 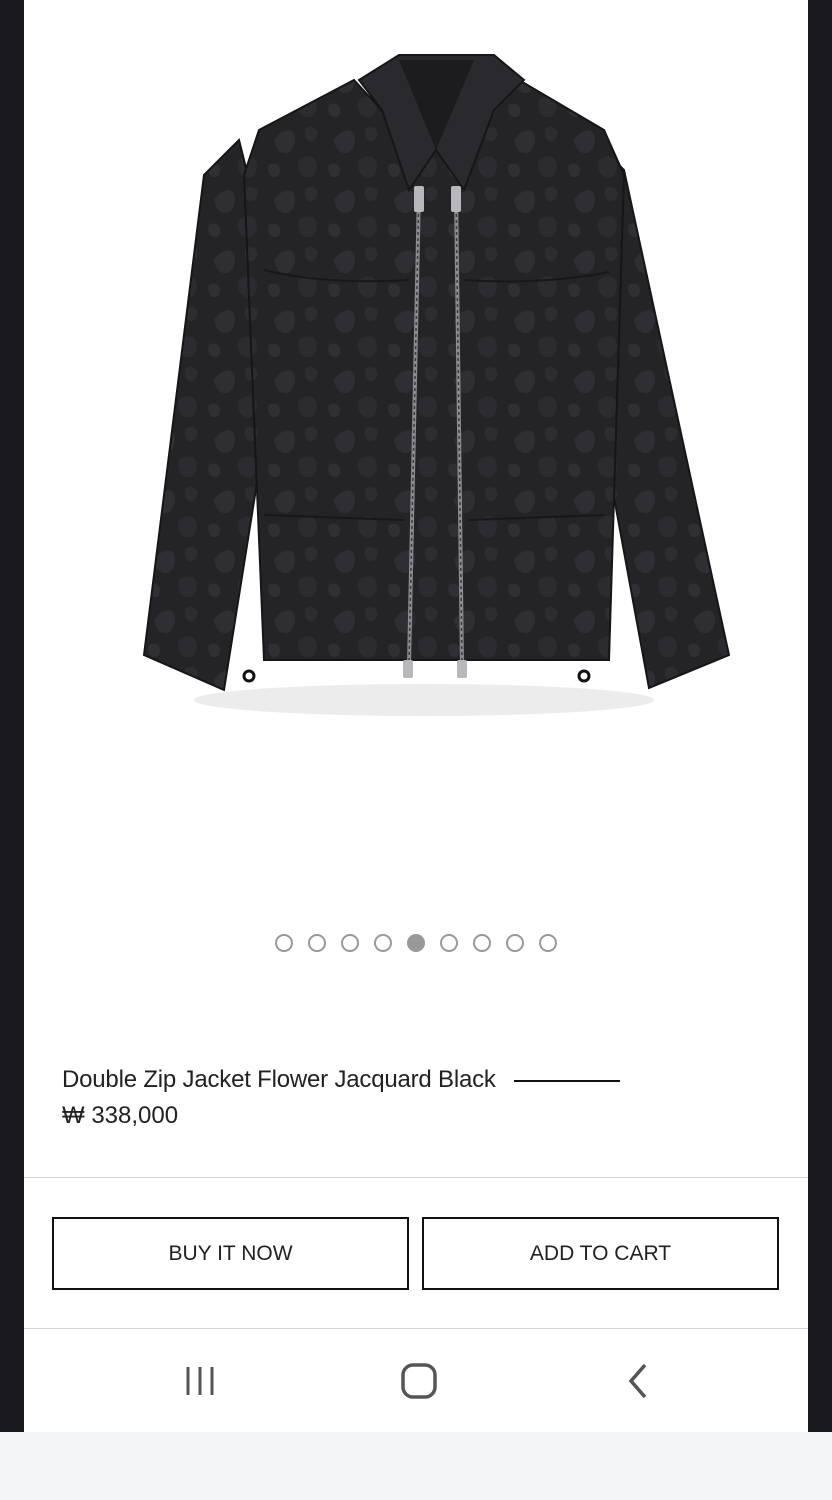 I want to click on recents-icon, so click(x=200, y=1381).